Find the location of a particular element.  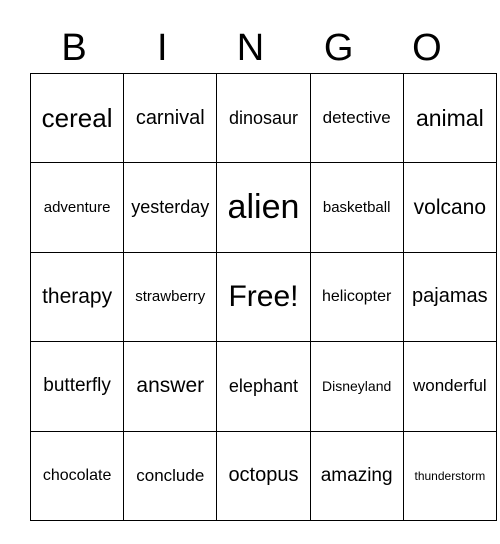

bingo-cell: conclude is located at coordinates (170, 475).